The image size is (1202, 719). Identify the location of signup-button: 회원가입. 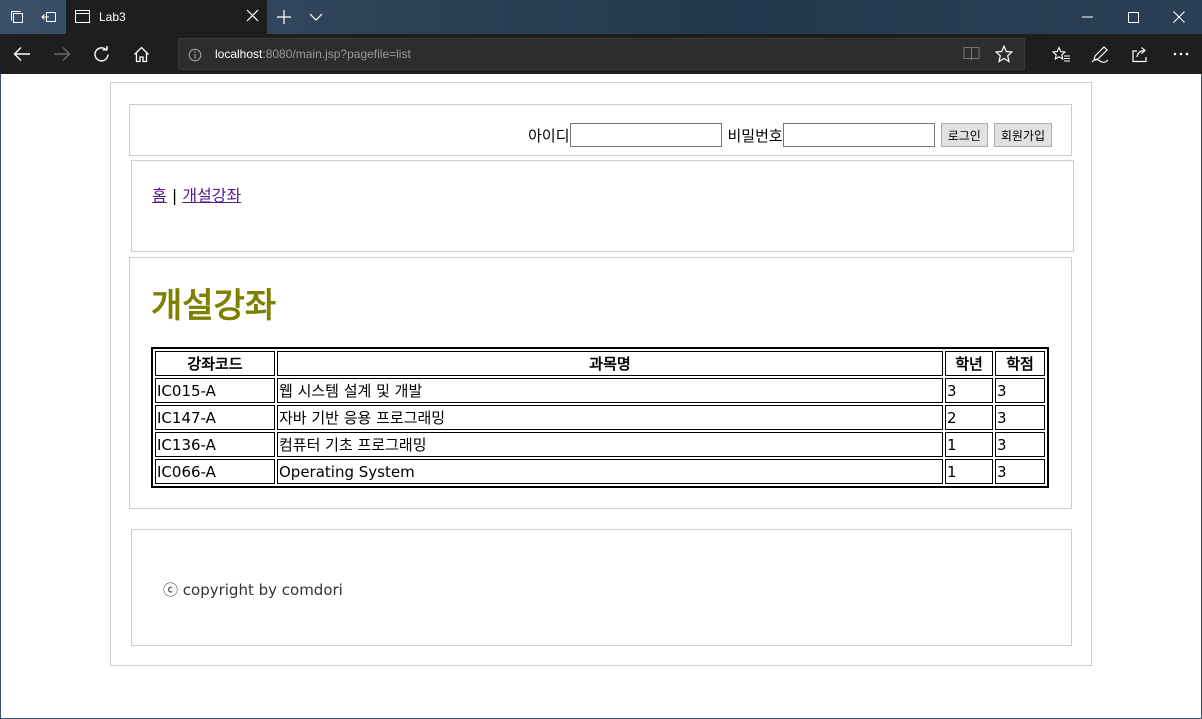
(1022, 135).